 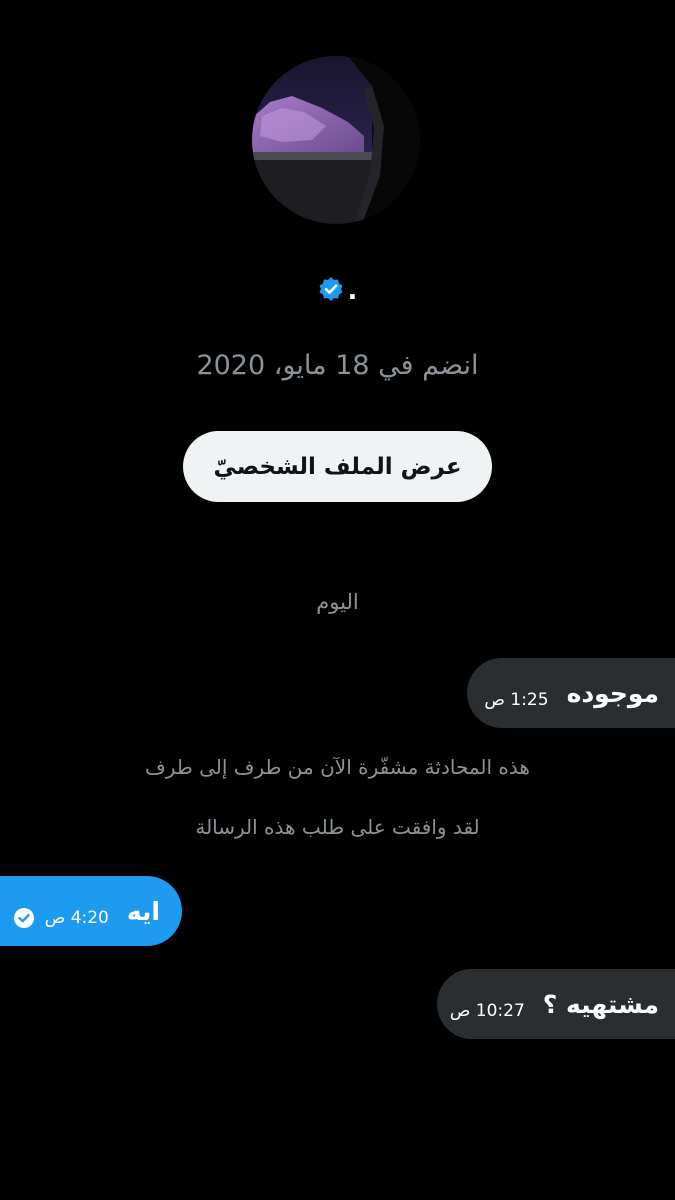 I want to click on message-timestamp: 10:27 ص, so click(x=487, y=1011).